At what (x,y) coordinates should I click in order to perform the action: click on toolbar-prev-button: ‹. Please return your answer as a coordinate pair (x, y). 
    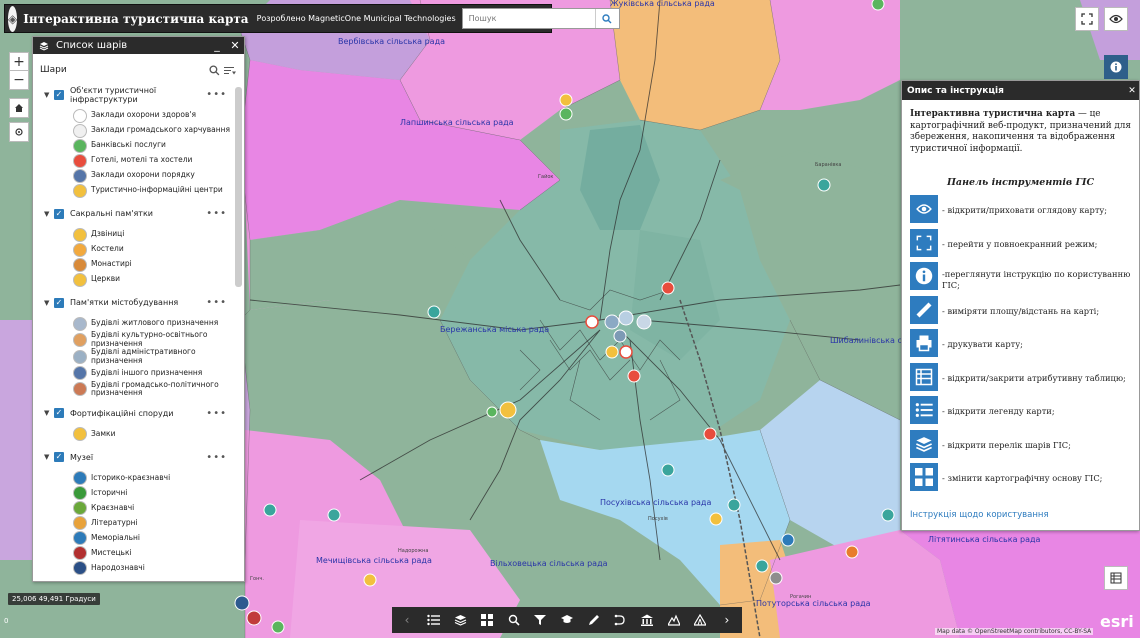
    Looking at the image, I should click on (407, 620).